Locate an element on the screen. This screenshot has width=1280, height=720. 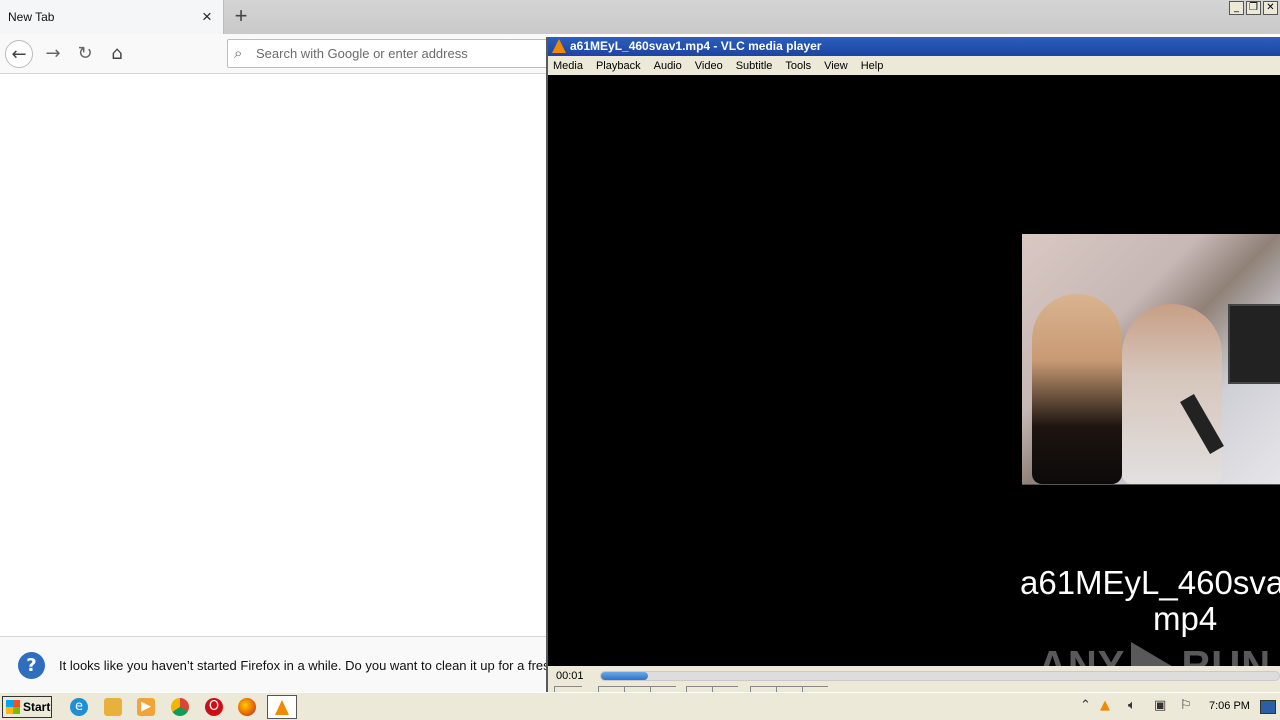
question-icon: ? is located at coordinates (31, 665).